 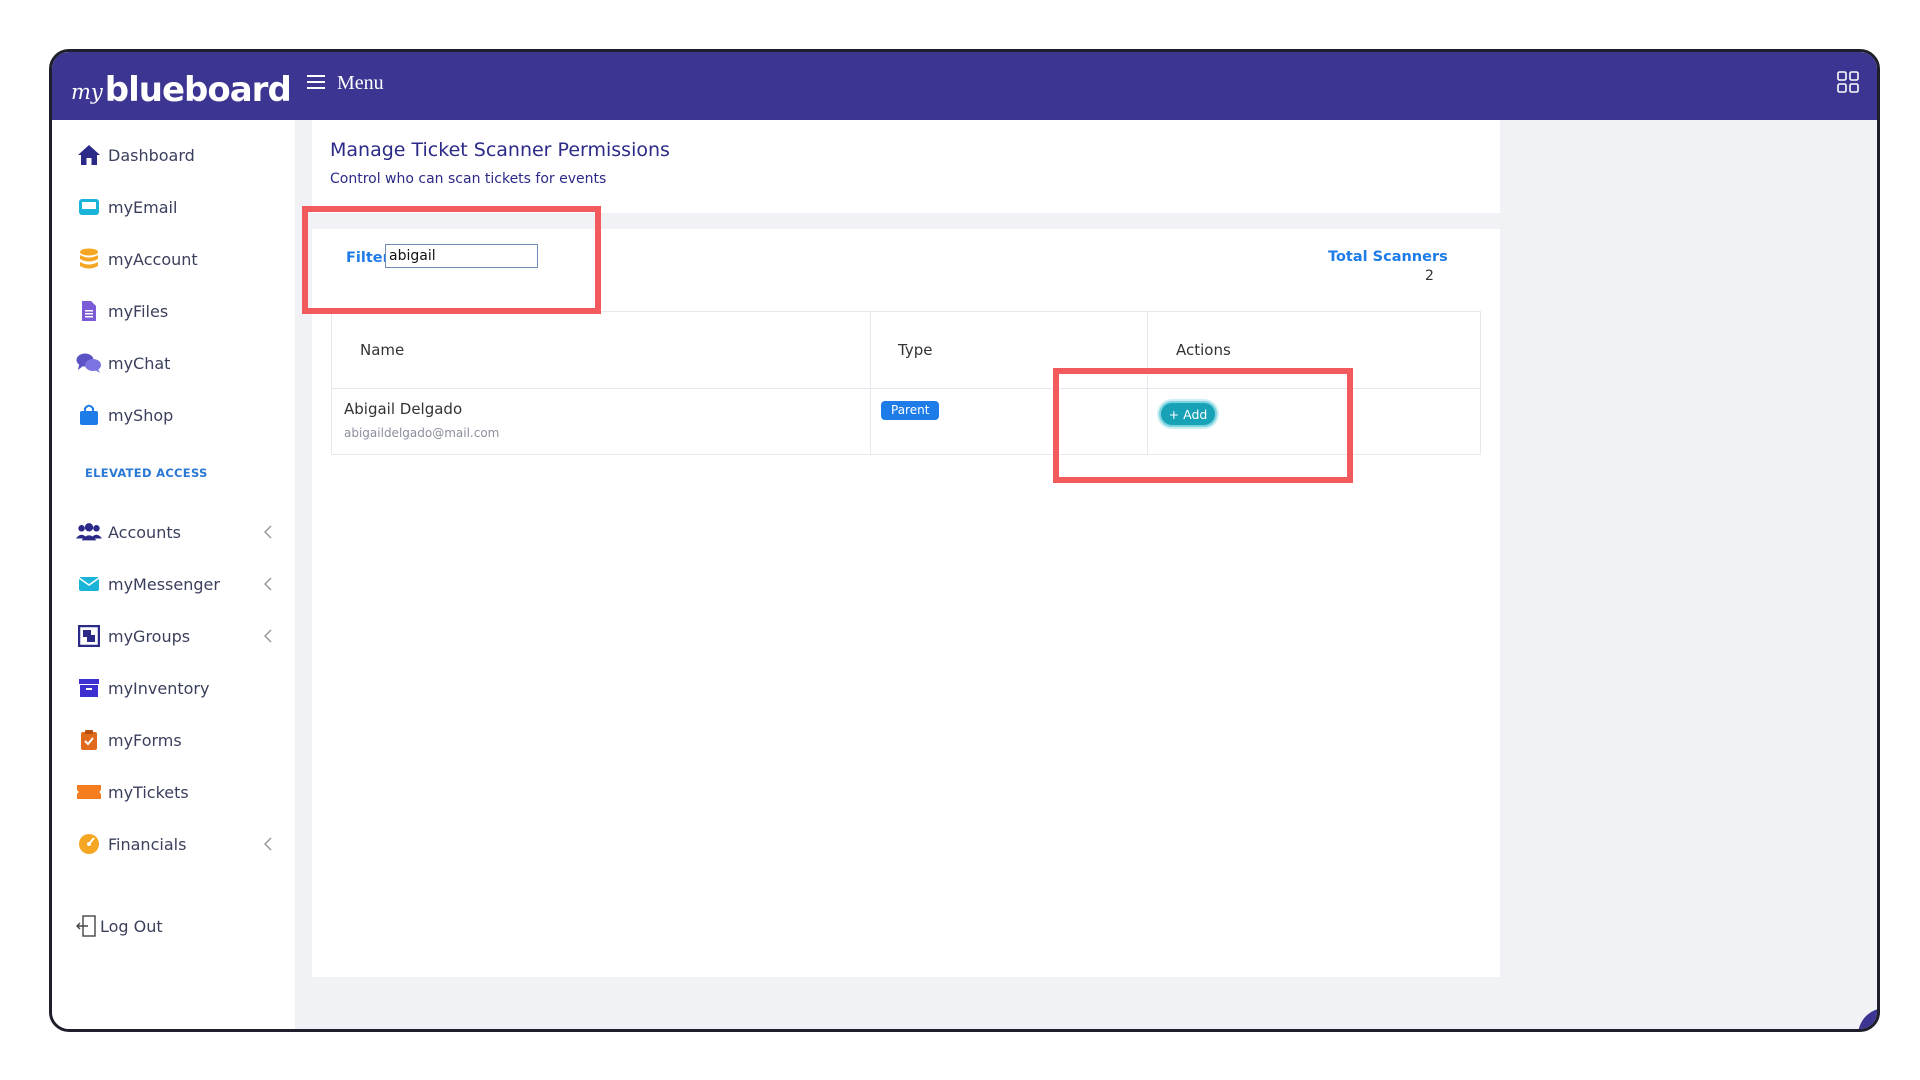 What do you see at coordinates (141, 415) in the screenshot?
I see `sidebar-item-label: myShop` at bounding box center [141, 415].